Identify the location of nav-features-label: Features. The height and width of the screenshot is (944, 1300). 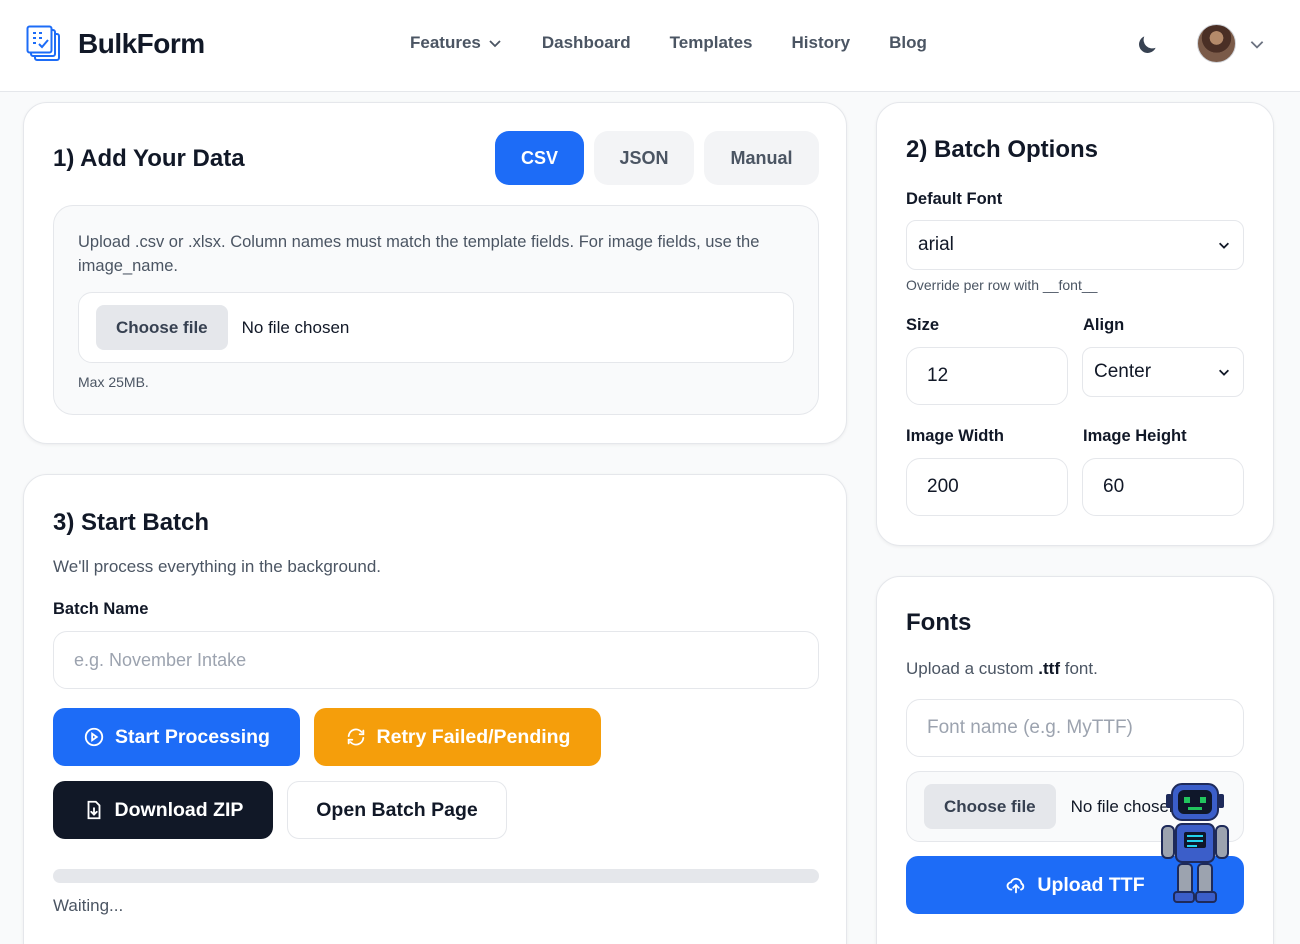
(445, 42).